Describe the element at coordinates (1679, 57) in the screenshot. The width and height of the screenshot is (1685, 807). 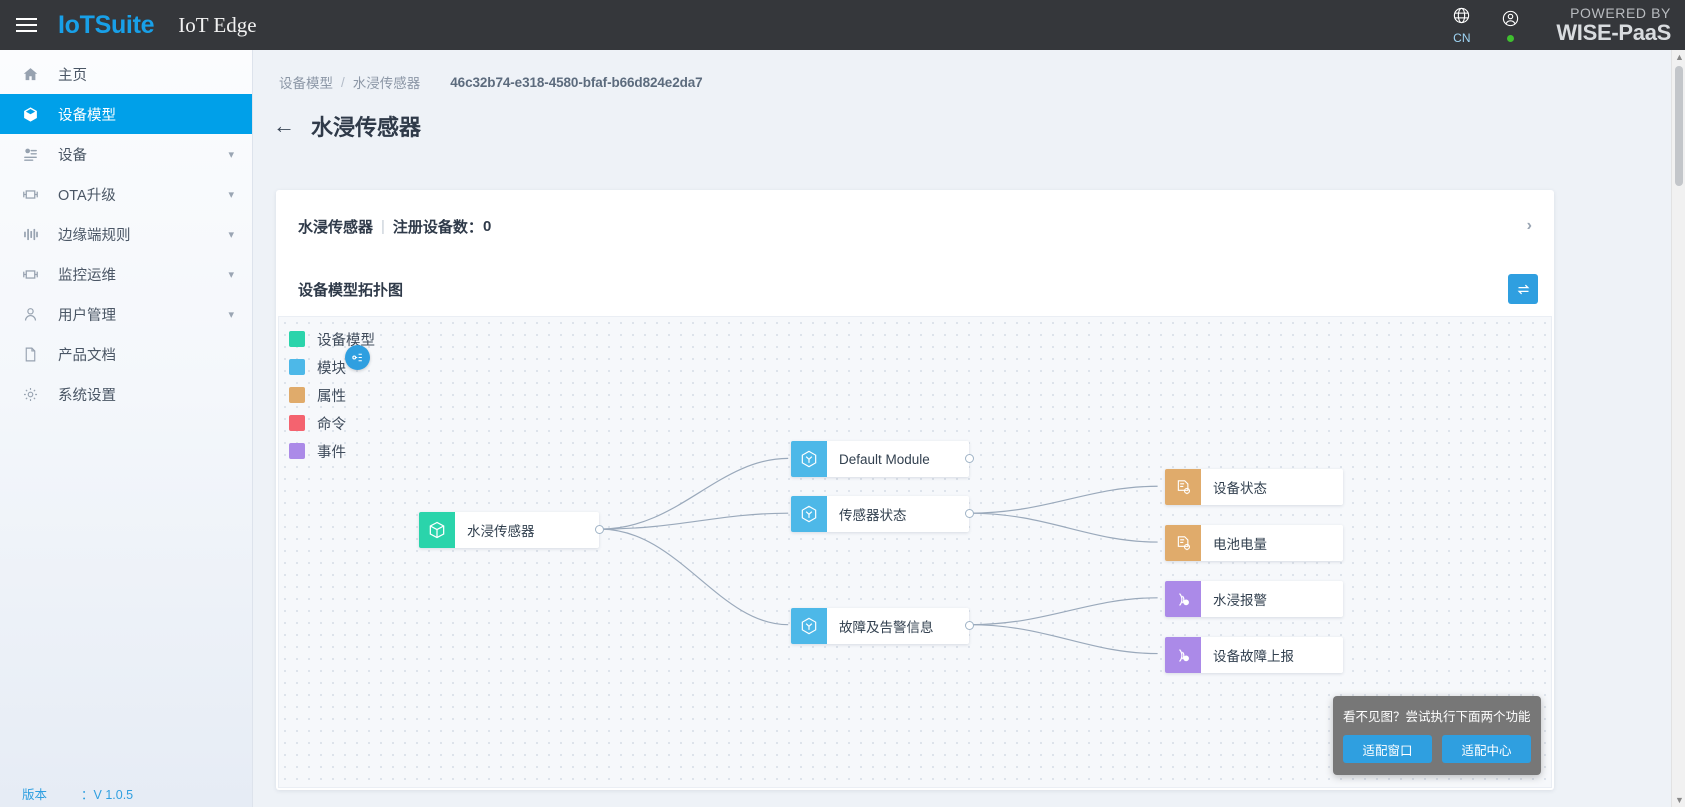
I see `scroll-up-icon: ▲` at that location.